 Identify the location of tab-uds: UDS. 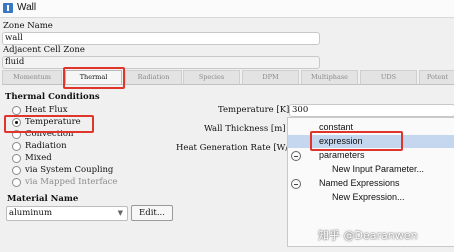
(388, 77).